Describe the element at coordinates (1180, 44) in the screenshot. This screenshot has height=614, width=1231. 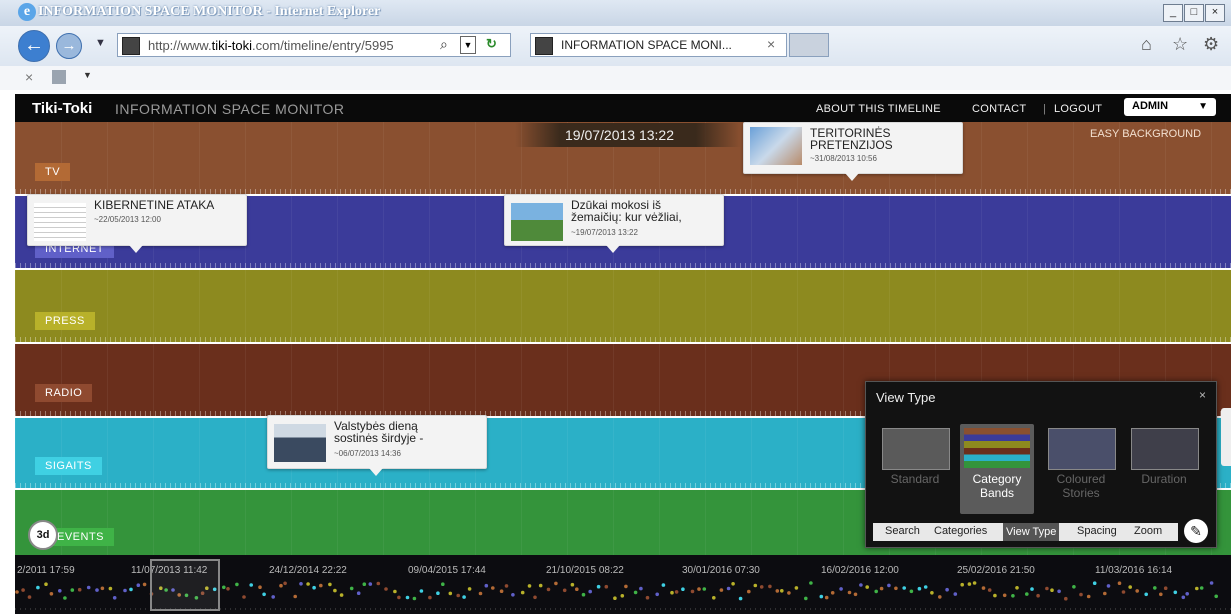
I see `favorites-star-icon: ☆` at that location.